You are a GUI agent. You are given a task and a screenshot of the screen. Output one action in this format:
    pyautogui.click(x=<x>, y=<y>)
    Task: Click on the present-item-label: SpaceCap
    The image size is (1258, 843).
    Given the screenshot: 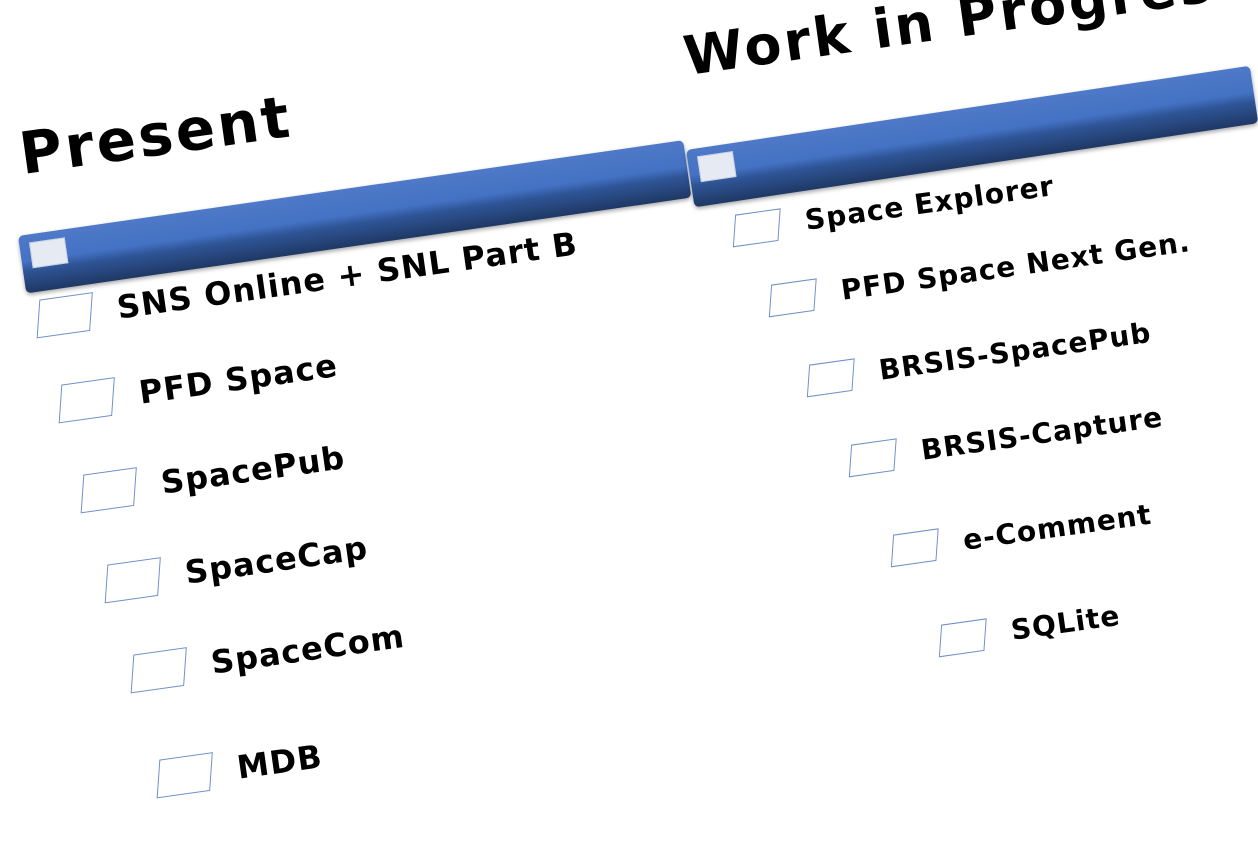 What is the action you would take?
    pyautogui.click(x=276, y=560)
    